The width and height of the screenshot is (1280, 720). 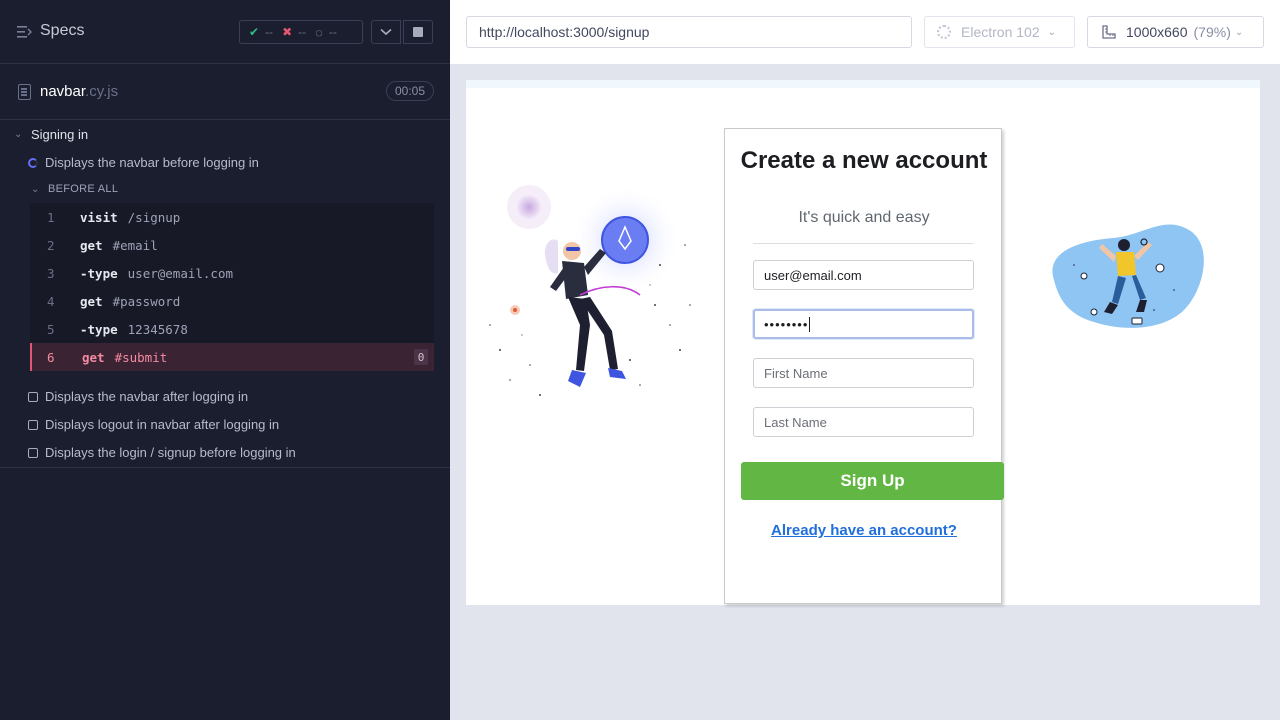 I want to click on browser-selector: Electron 102 ⌄, so click(x=999, y=32).